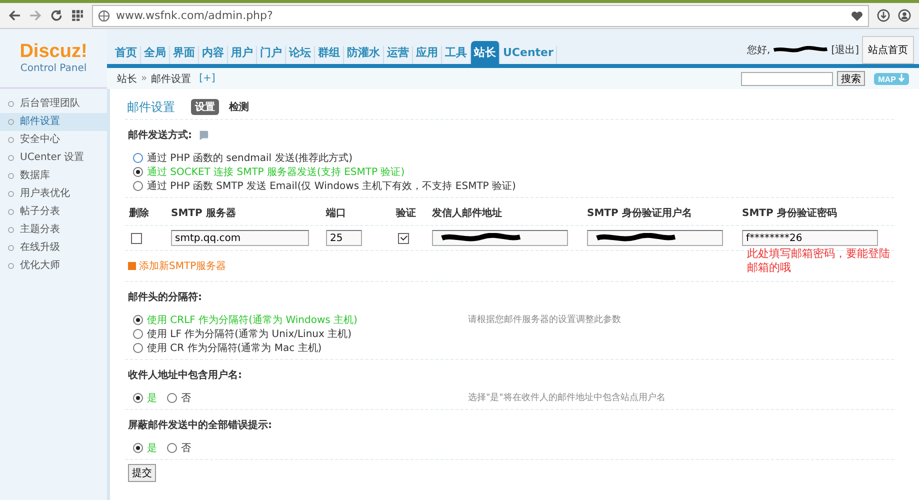 This screenshot has height=500, width=919. I want to click on back-icon, so click(14, 15).